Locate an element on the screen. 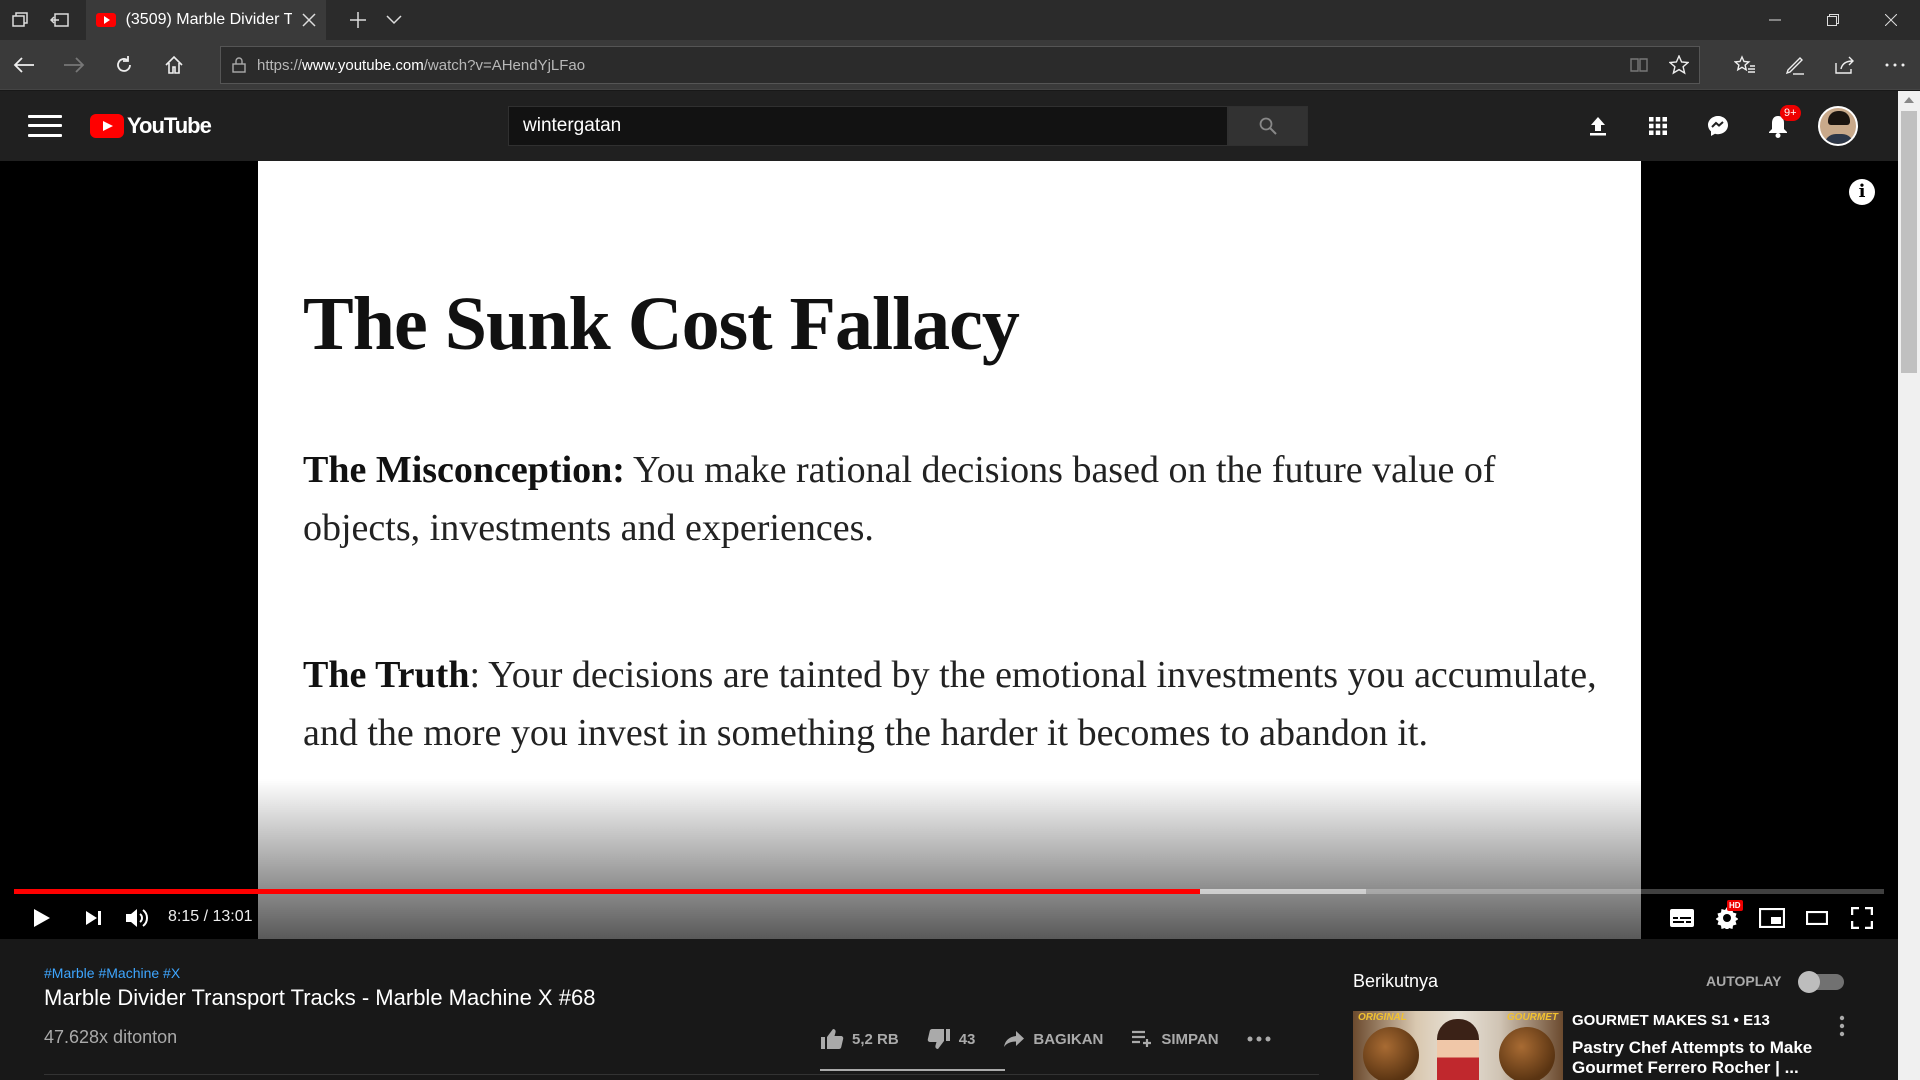 The image size is (1920, 1080). fullscreen-icon is located at coordinates (1862, 917).